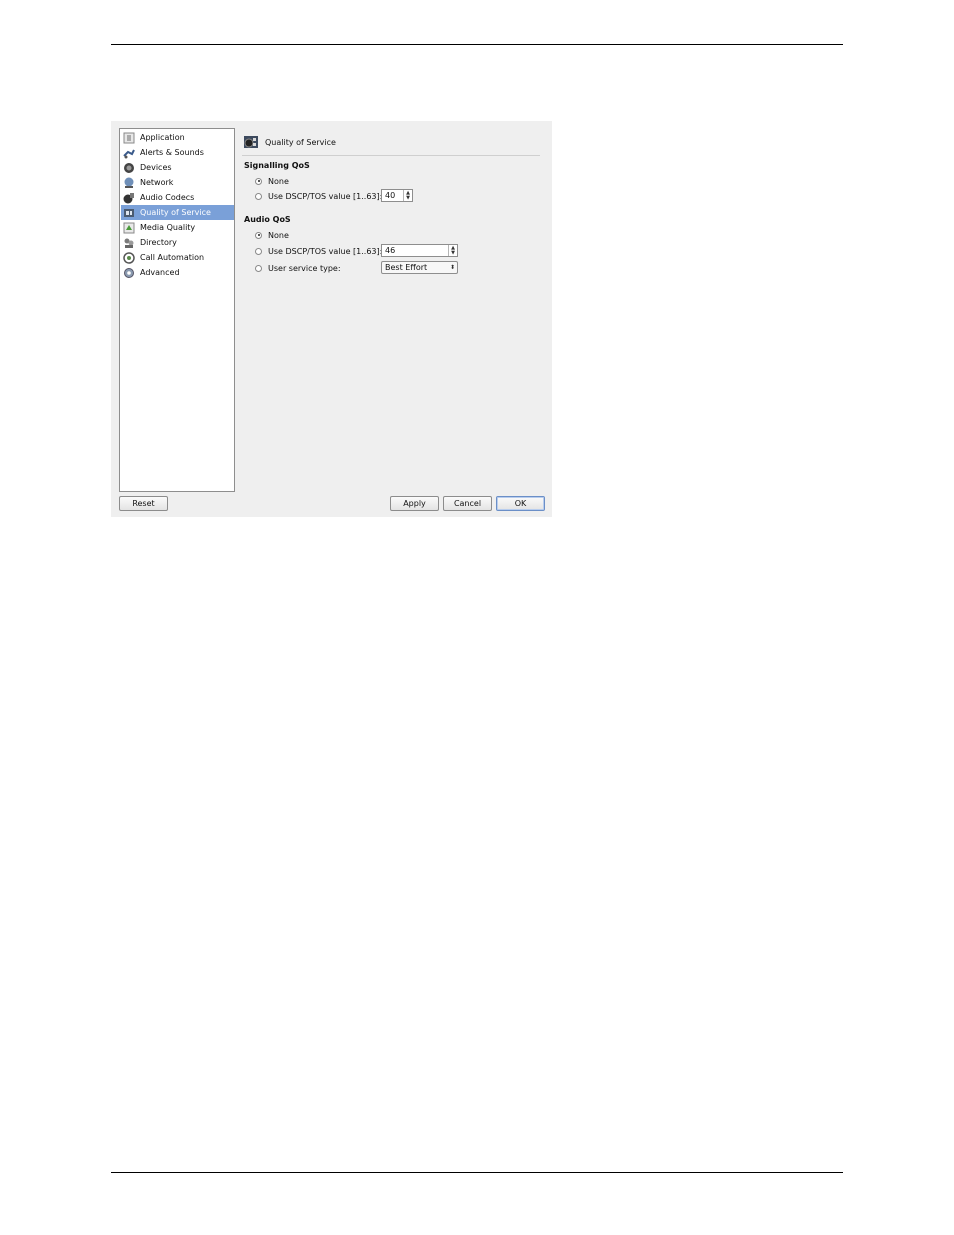  What do you see at coordinates (258, 268) in the screenshot?
I see `audio-service-type-radio` at bounding box center [258, 268].